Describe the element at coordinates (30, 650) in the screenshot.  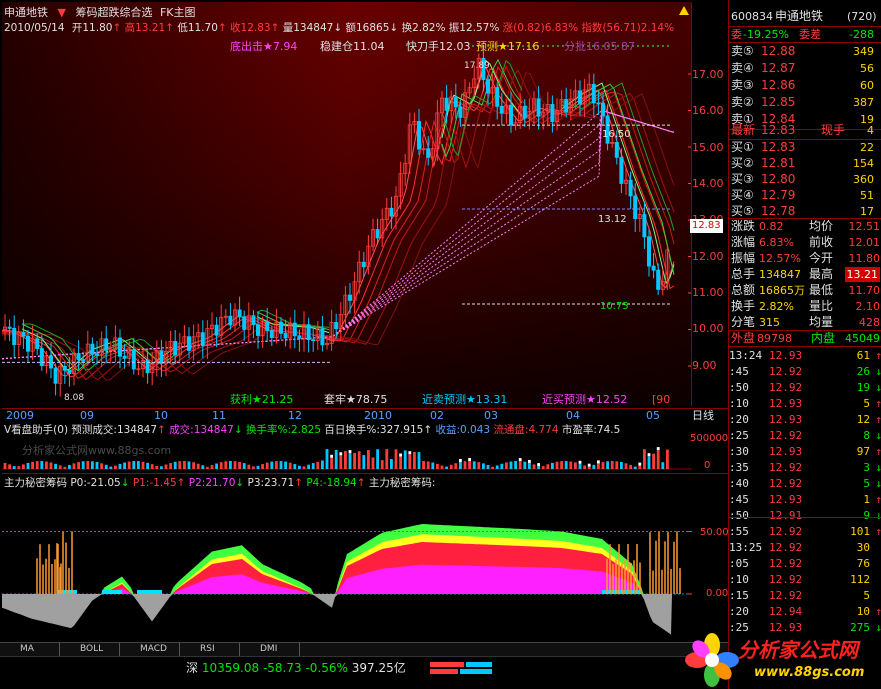
I see `tab-ma: MA` at that location.